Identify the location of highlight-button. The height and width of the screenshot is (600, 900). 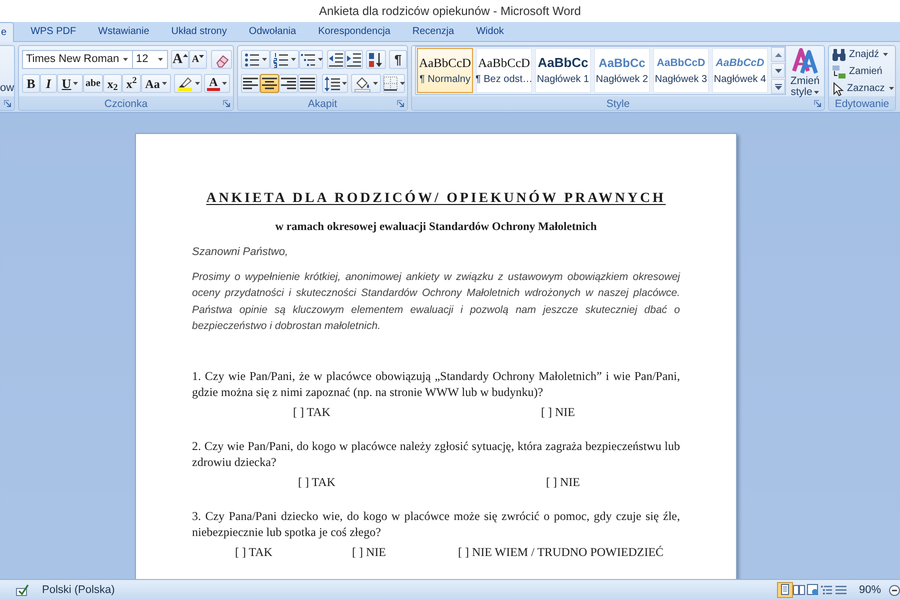
(188, 83).